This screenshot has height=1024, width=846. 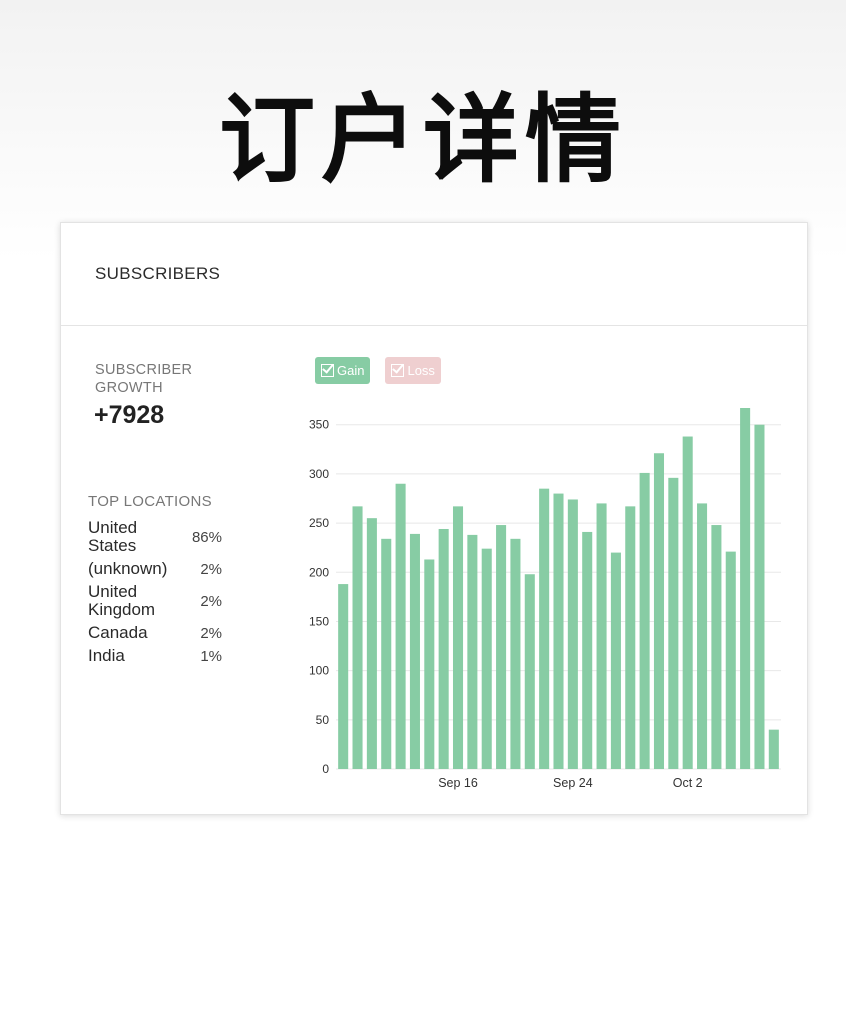 I want to click on x-tick-label: Sep 24, so click(x=573, y=783).